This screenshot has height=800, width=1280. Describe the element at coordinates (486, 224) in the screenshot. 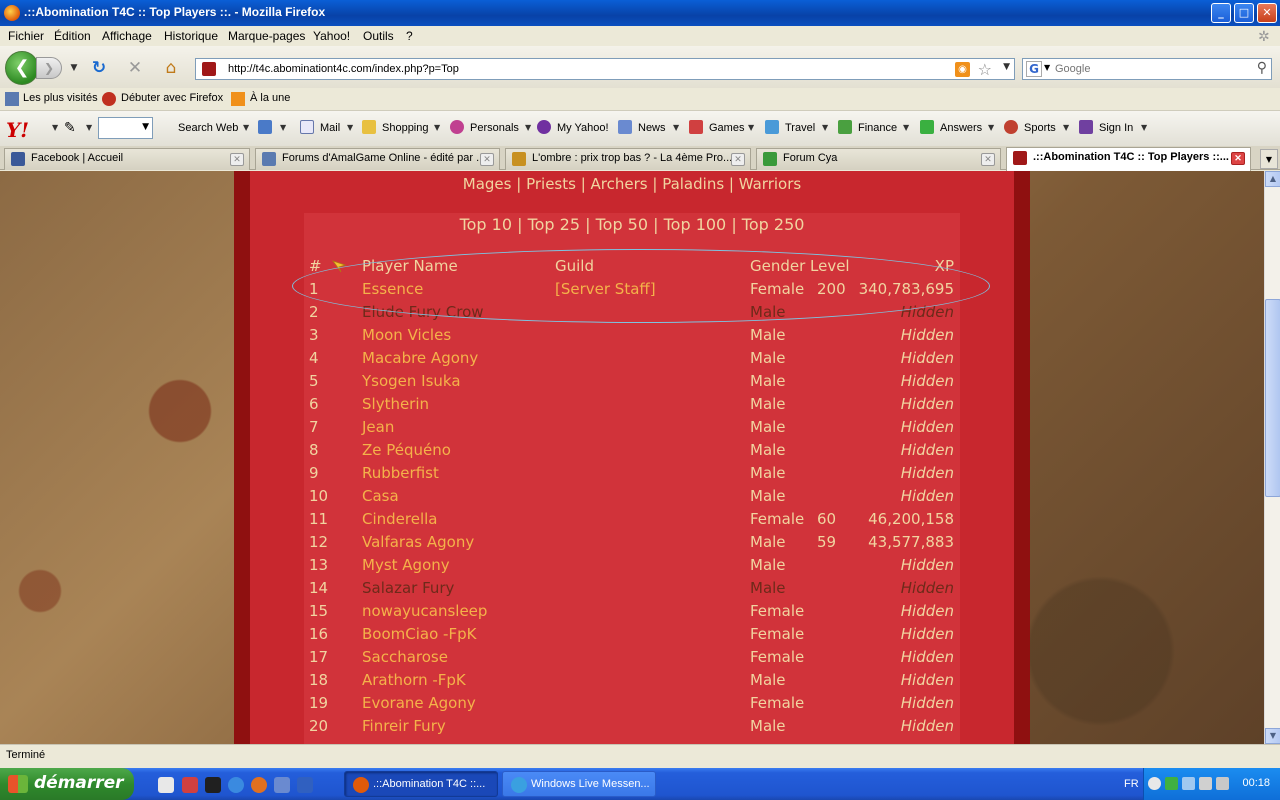

I see `top-10-link: Top 10` at that location.